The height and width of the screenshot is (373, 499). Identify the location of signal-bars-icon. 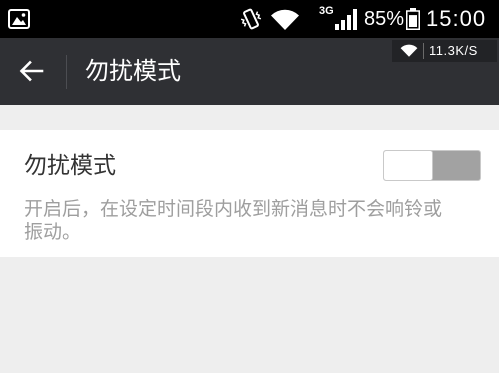
(346, 19).